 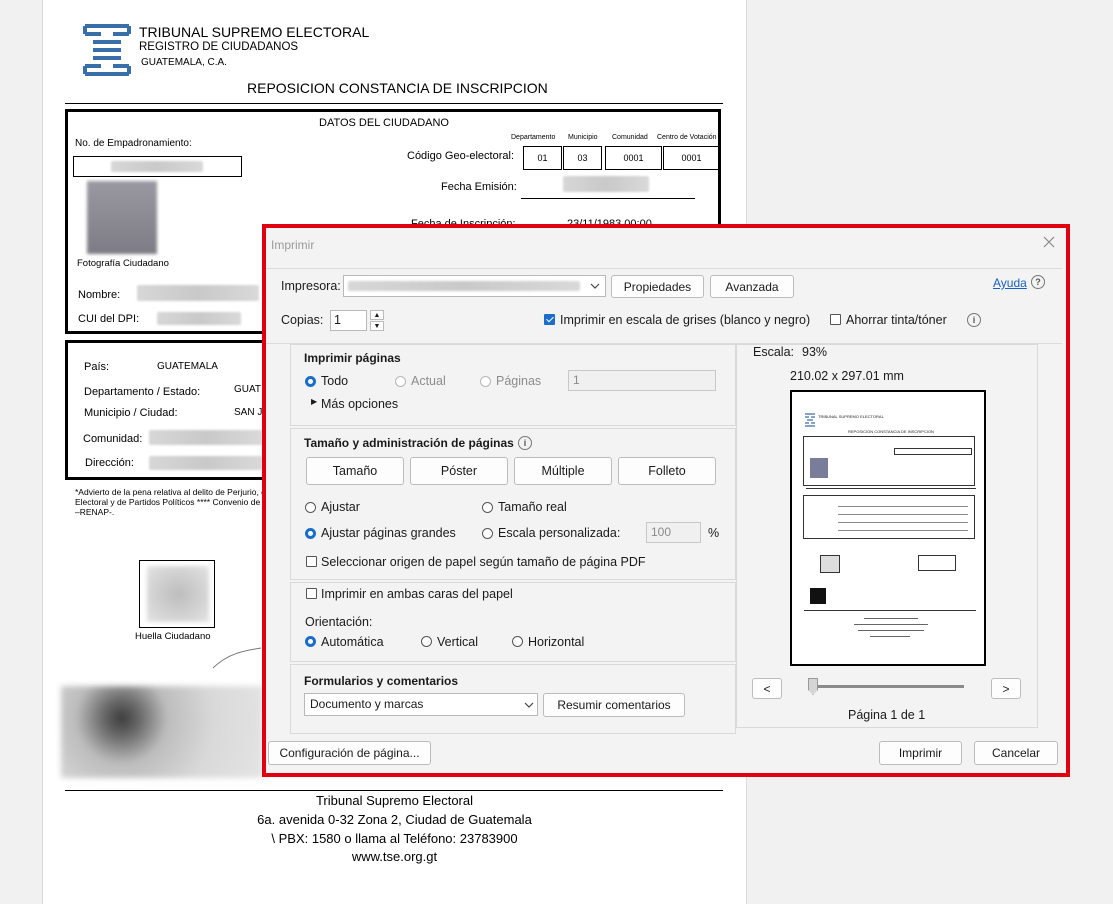 What do you see at coordinates (818, 596) in the screenshot?
I see `mini-qr` at bounding box center [818, 596].